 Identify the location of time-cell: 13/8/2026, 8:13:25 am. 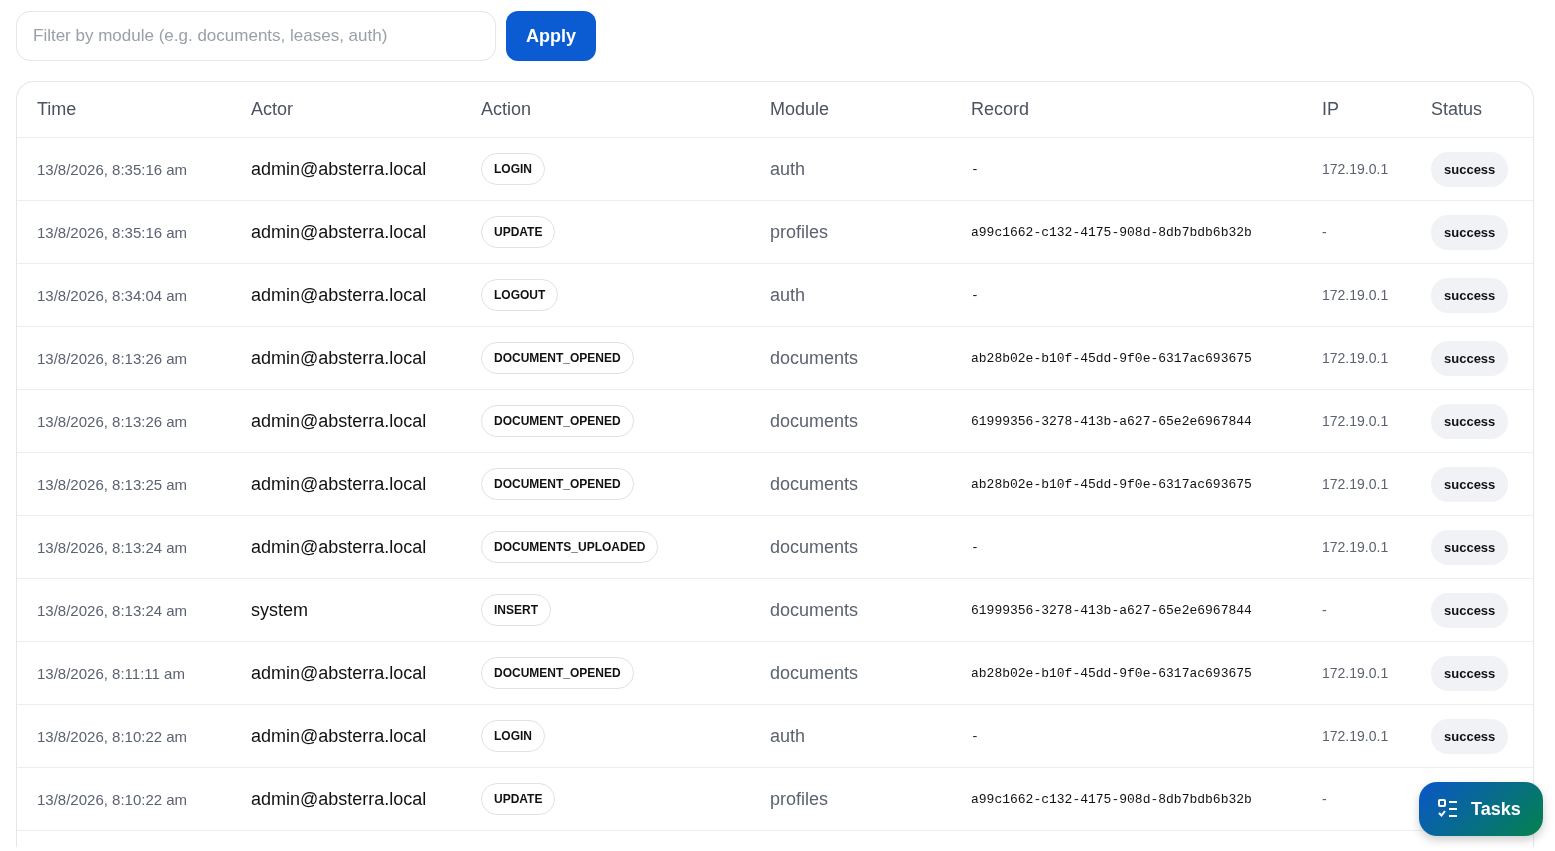
(112, 484).